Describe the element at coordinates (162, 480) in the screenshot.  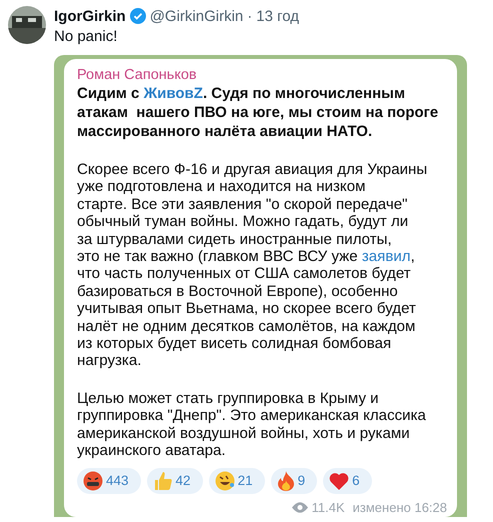
I see `thumbs-up-icon` at that location.